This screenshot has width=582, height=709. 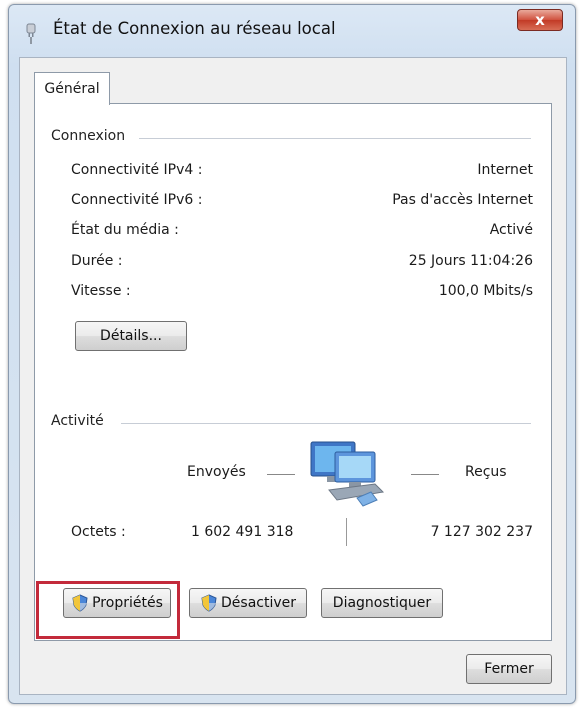 I want to click on uac-shield-icon, so click(x=209, y=603).